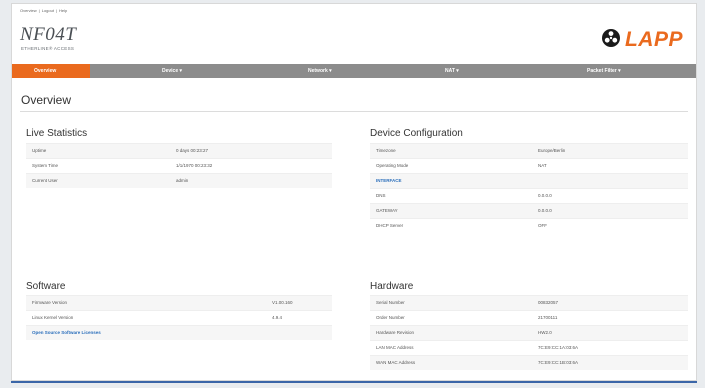 This screenshot has height=388, width=705. Describe the element at coordinates (66, 332) in the screenshot. I see `open-source-licenses-link: Open Source Software Licenses` at that location.